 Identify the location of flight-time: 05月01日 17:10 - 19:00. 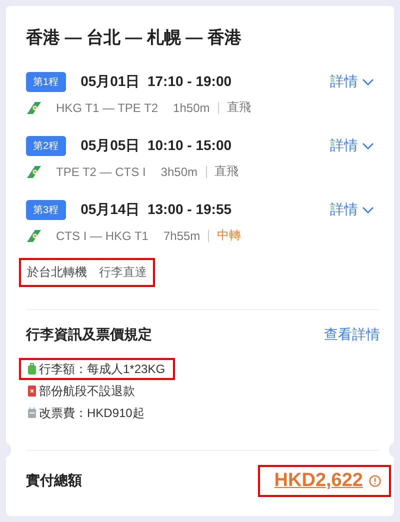
(156, 82).